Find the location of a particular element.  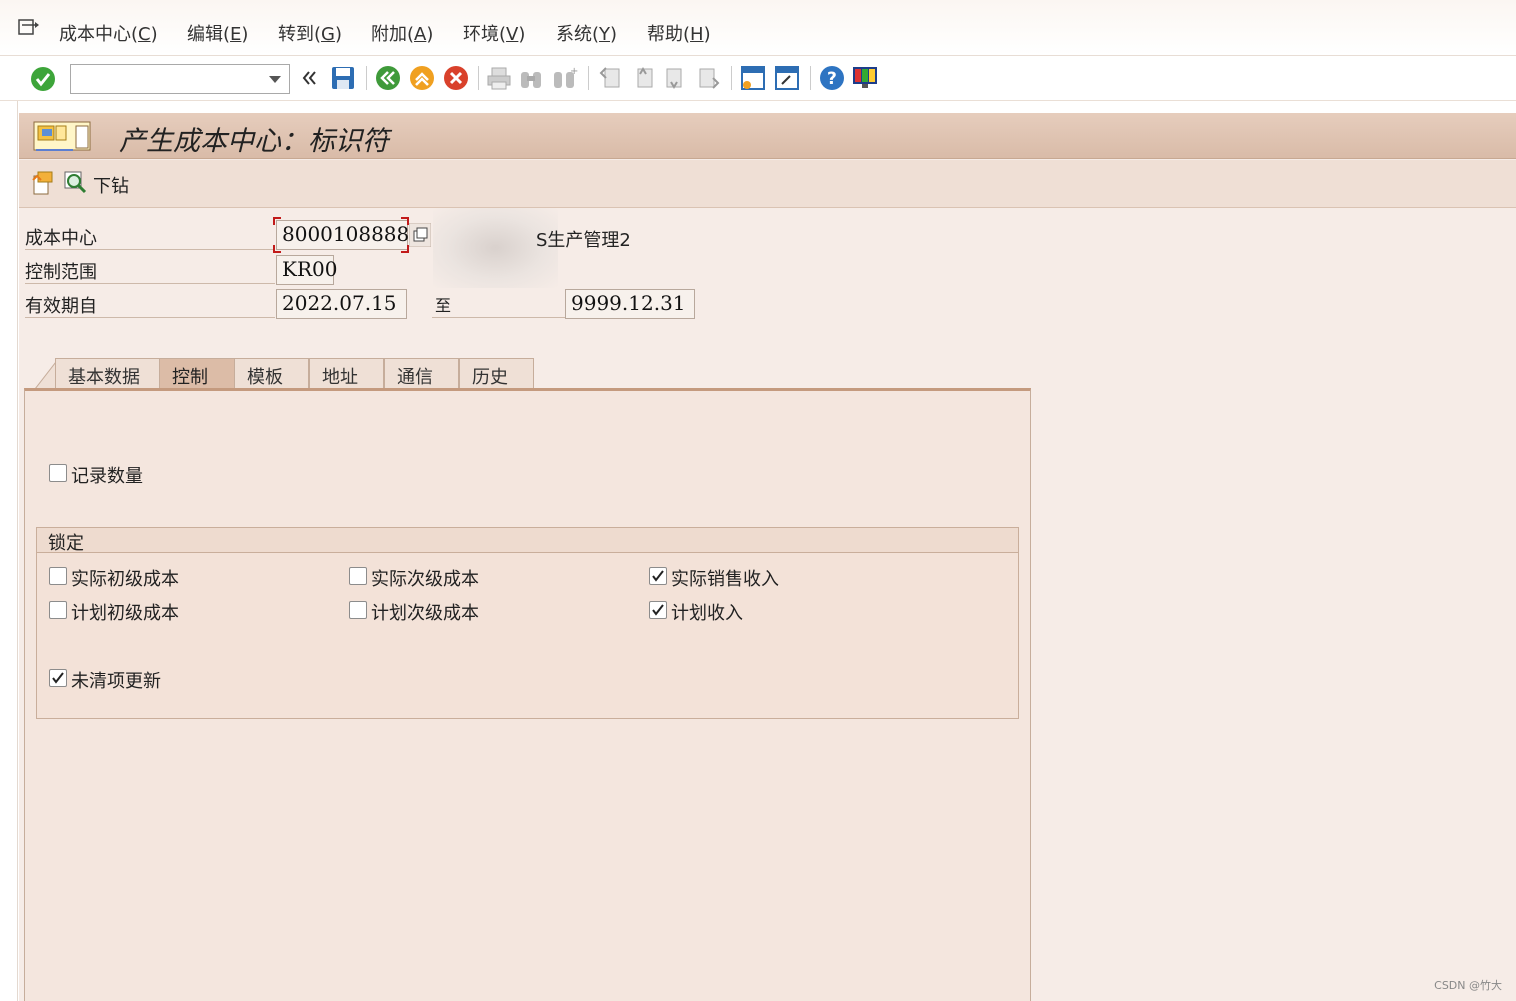

lock-group-header: 锁定 is located at coordinates (527, 541).